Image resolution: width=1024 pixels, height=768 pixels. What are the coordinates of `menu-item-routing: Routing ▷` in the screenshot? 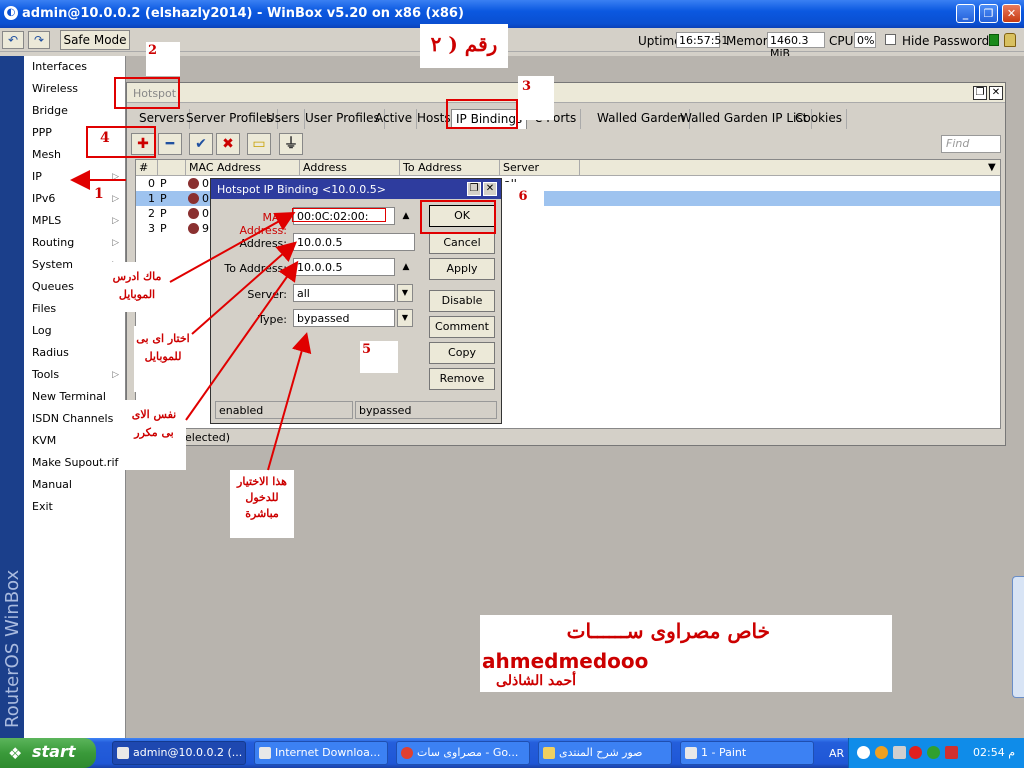 It's located at (75, 243).